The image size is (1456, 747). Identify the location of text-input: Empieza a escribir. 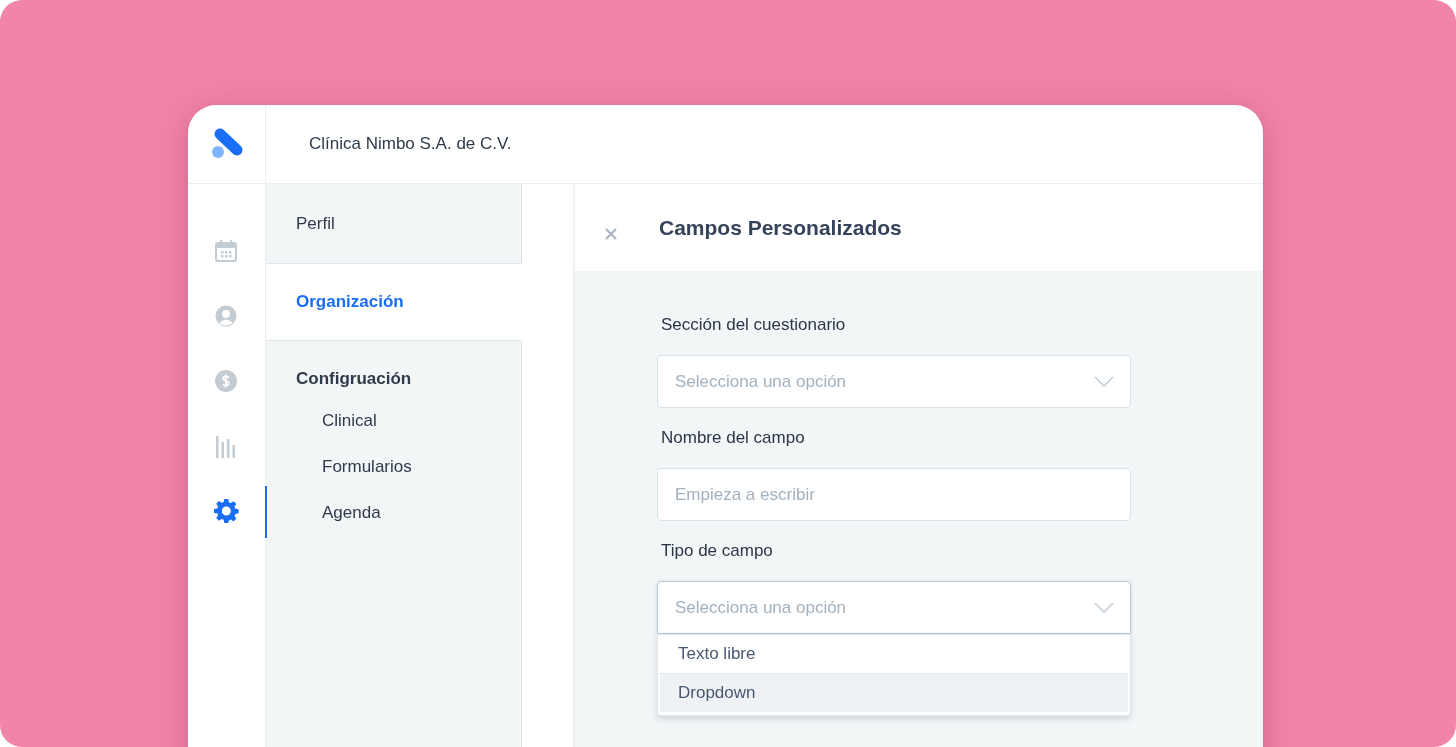
(894, 494).